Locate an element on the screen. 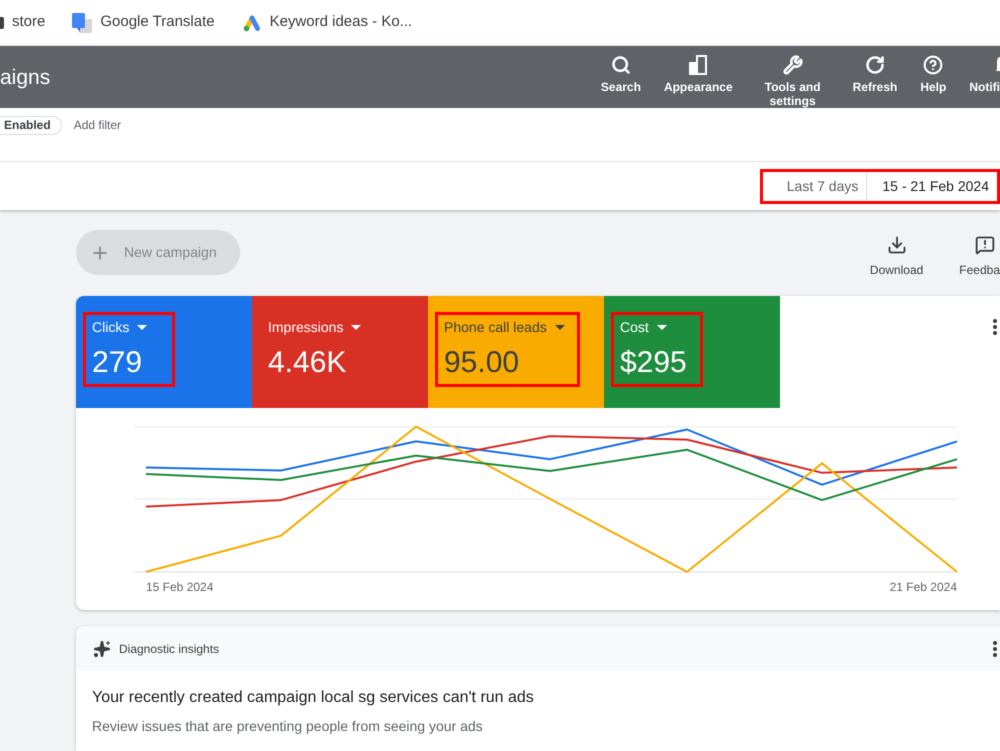  bookmark-icon is located at coordinates (2, 22).